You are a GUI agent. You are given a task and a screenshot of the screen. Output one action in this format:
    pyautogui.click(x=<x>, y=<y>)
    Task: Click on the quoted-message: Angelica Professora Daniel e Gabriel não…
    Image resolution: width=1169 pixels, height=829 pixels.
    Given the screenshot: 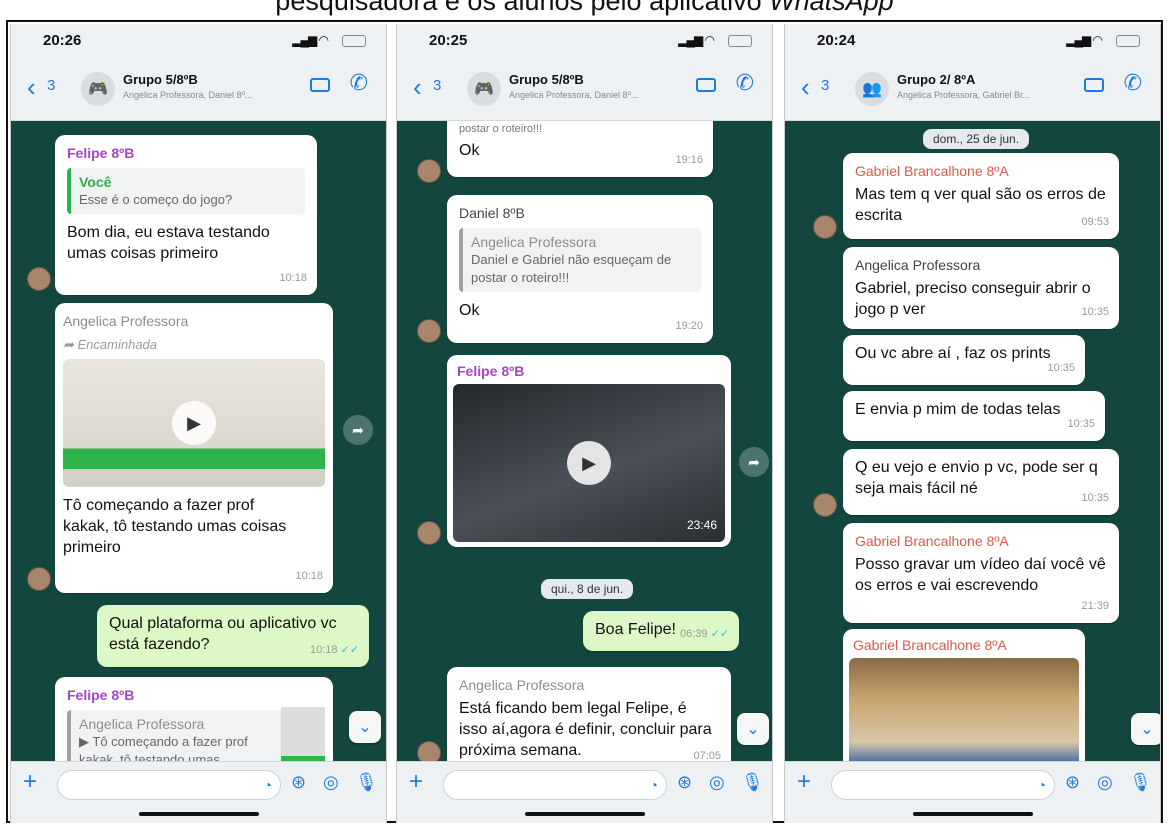 What is the action you would take?
    pyautogui.click(x=580, y=260)
    